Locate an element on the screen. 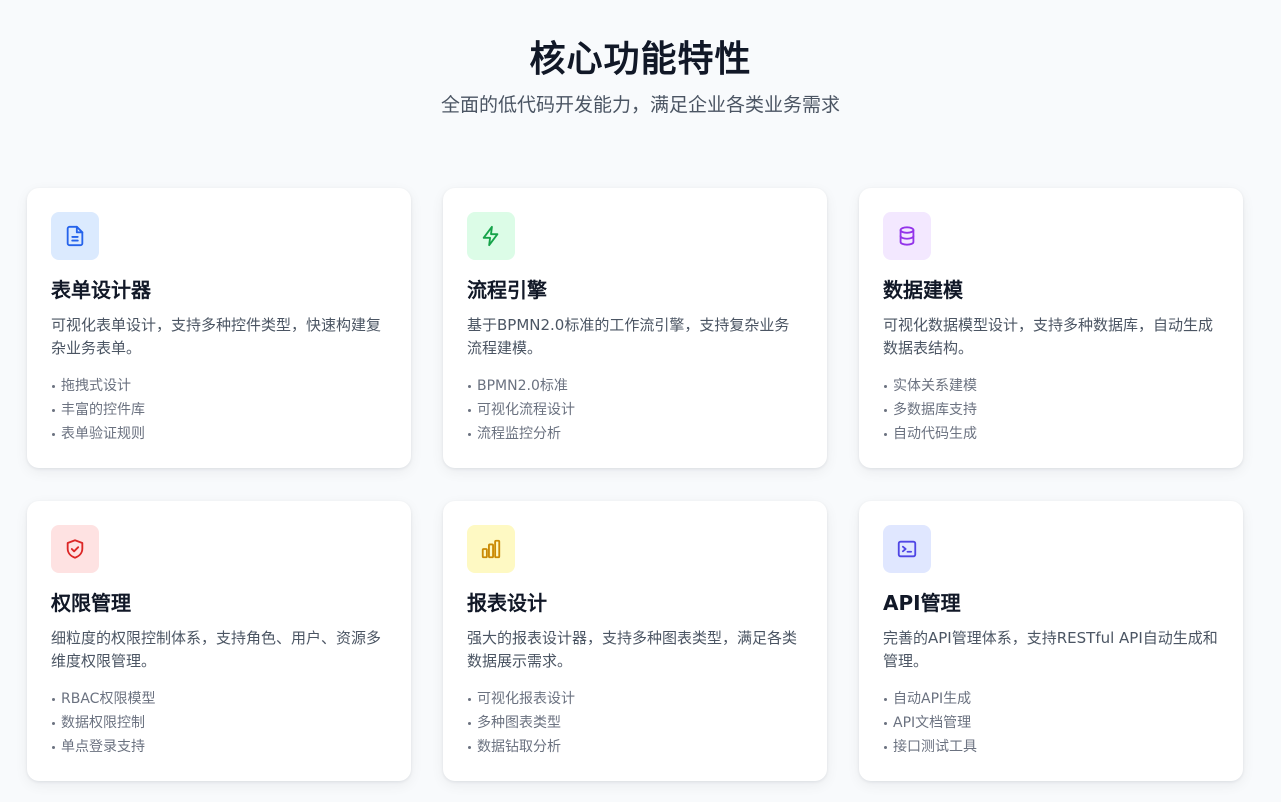  database-icon is located at coordinates (907, 236).